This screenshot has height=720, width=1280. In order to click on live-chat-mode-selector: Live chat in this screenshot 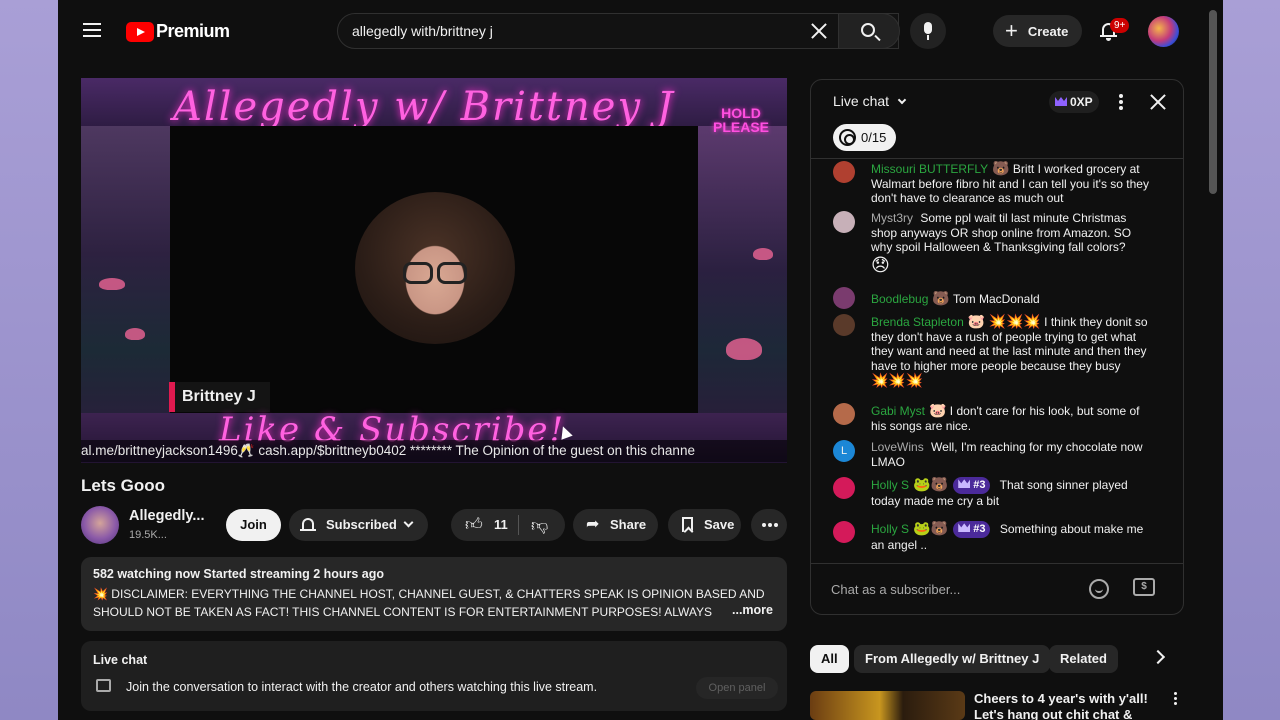, I will do `click(870, 101)`.